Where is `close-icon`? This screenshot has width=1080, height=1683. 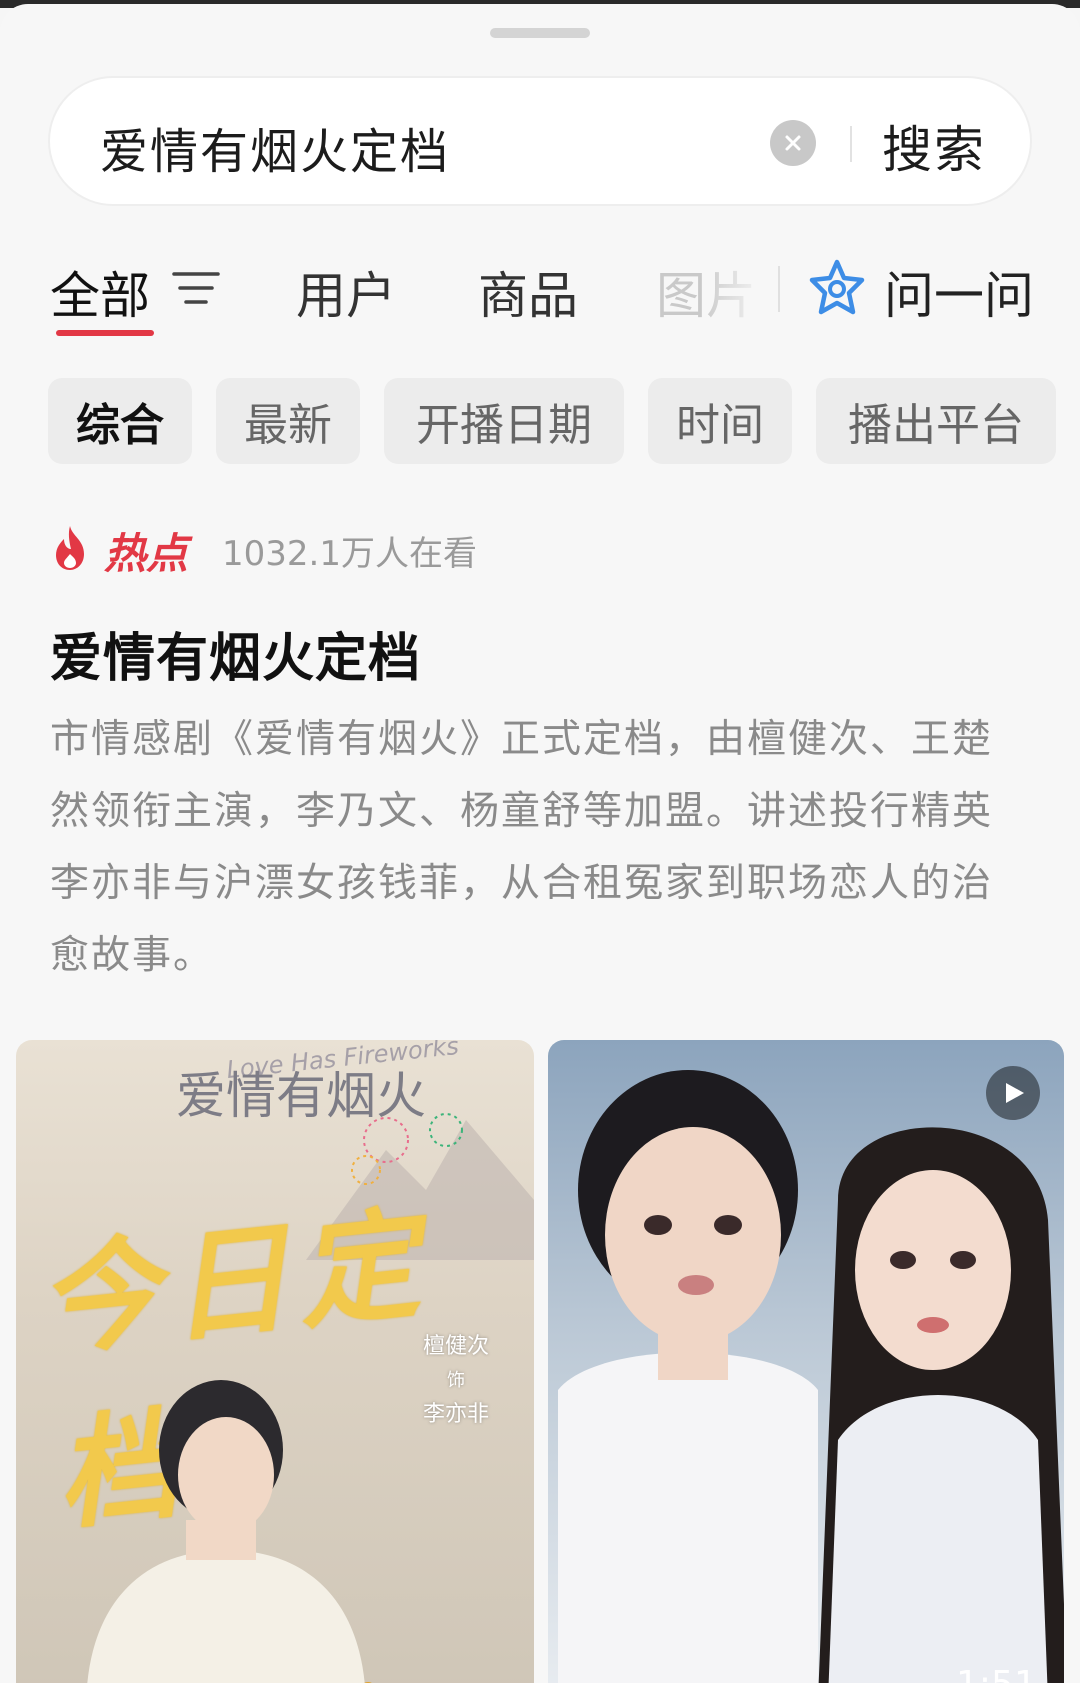 close-icon is located at coordinates (793, 143).